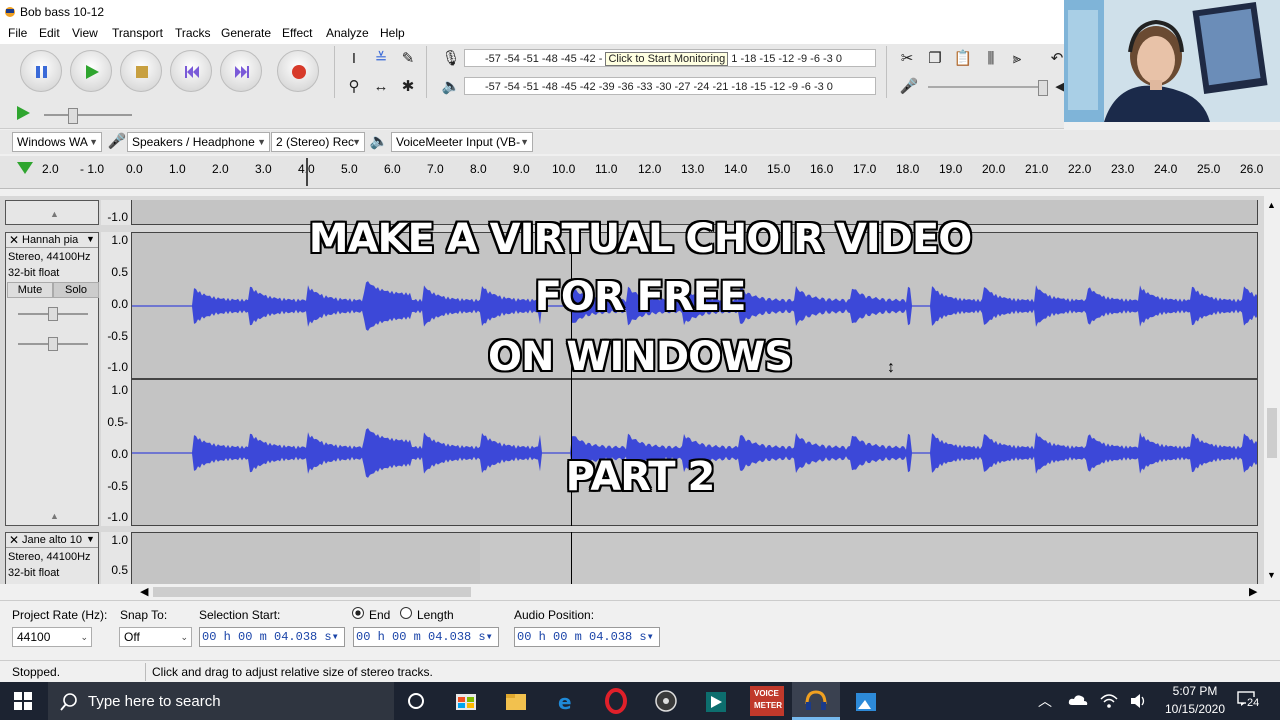 This screenshot has width=1280, height=720. What do you see at coordinates (221, 701) in the screenshot?
I see `taskbar-search-box: Type here to search` at bounding box center [221, 701].